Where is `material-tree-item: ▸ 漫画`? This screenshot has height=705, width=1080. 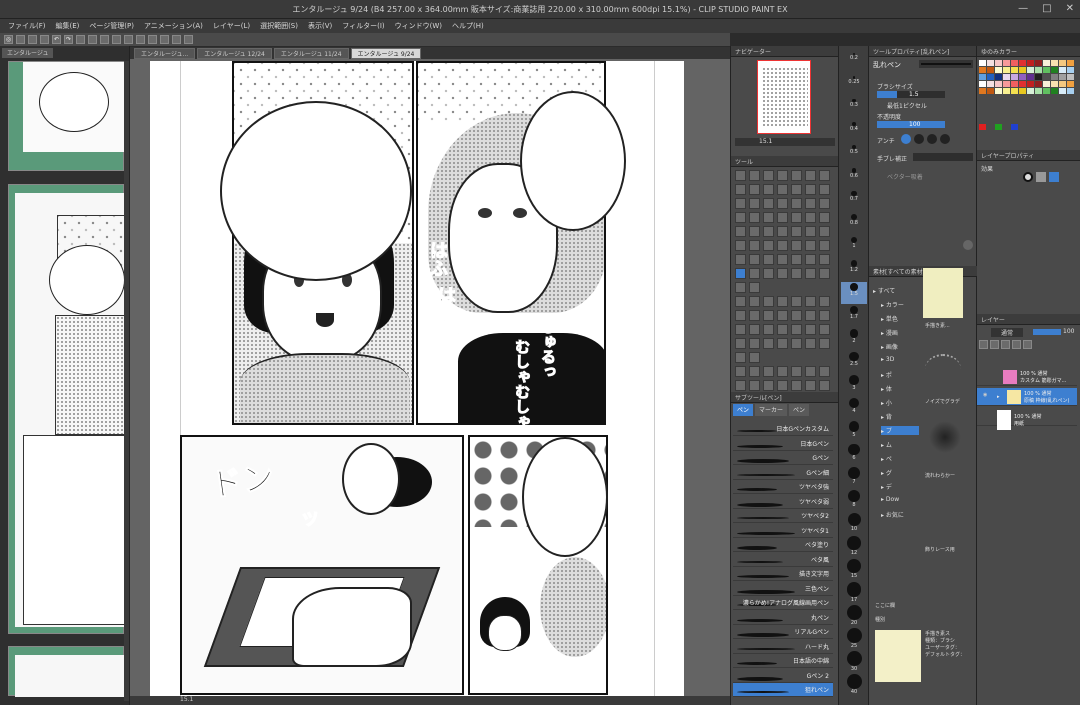 material-tree-item: ▸ 漫画 is located at coordinates (889, 332).